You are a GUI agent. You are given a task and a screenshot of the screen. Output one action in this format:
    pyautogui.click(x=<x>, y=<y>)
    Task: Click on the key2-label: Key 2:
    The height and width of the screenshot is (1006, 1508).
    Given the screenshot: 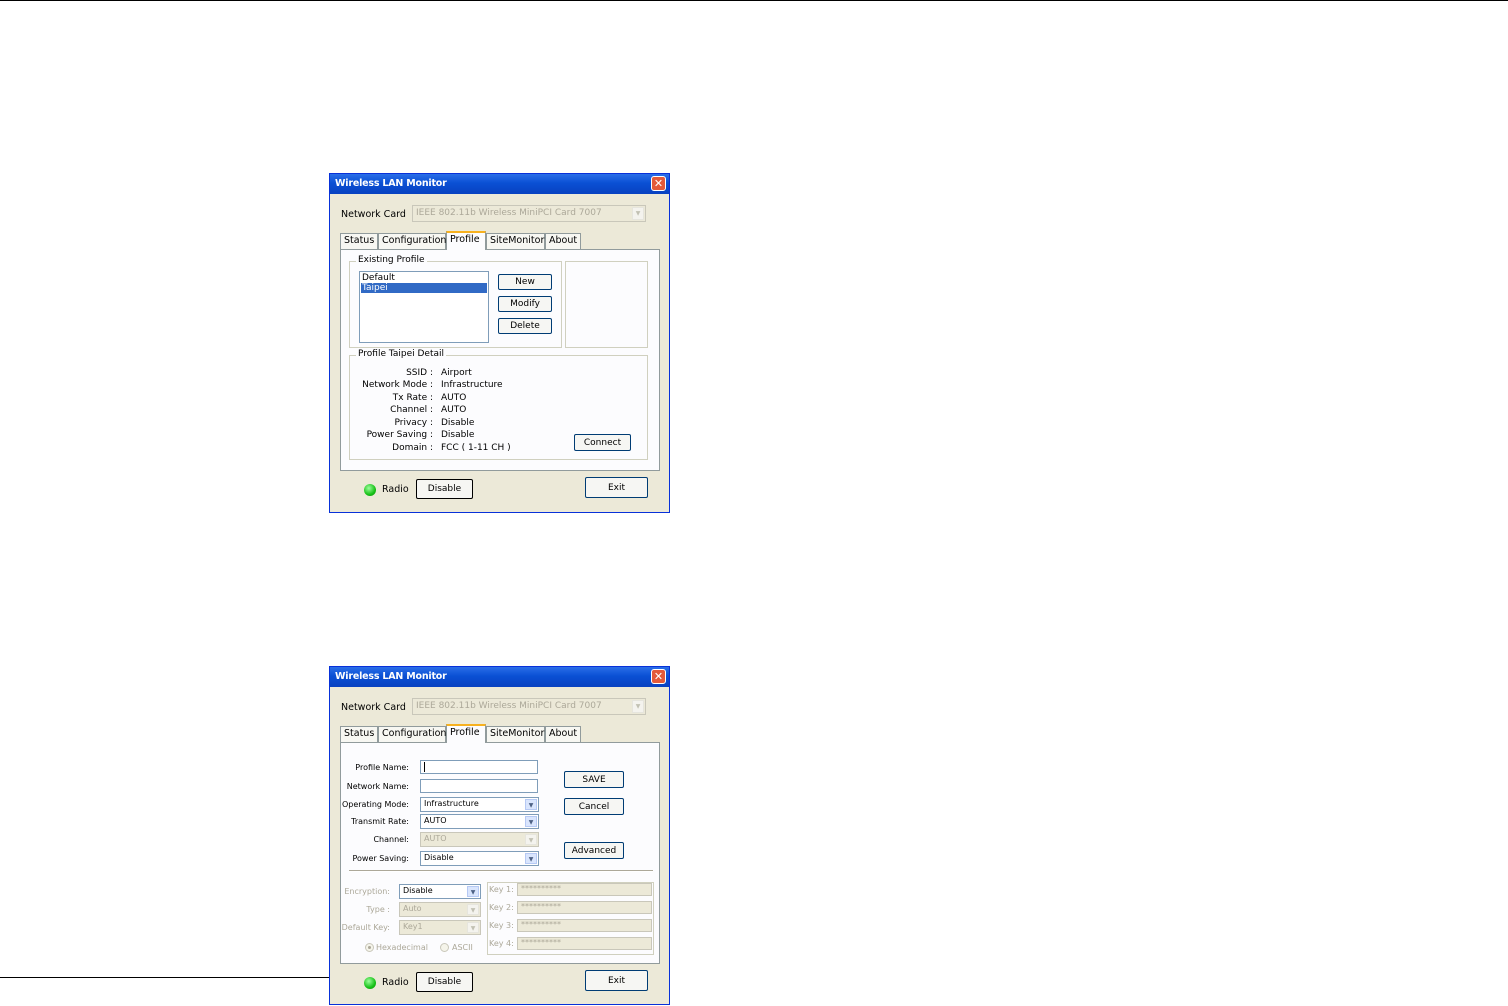 What is the action you would take?
    pyautogui.click(x=501, y=907)
    